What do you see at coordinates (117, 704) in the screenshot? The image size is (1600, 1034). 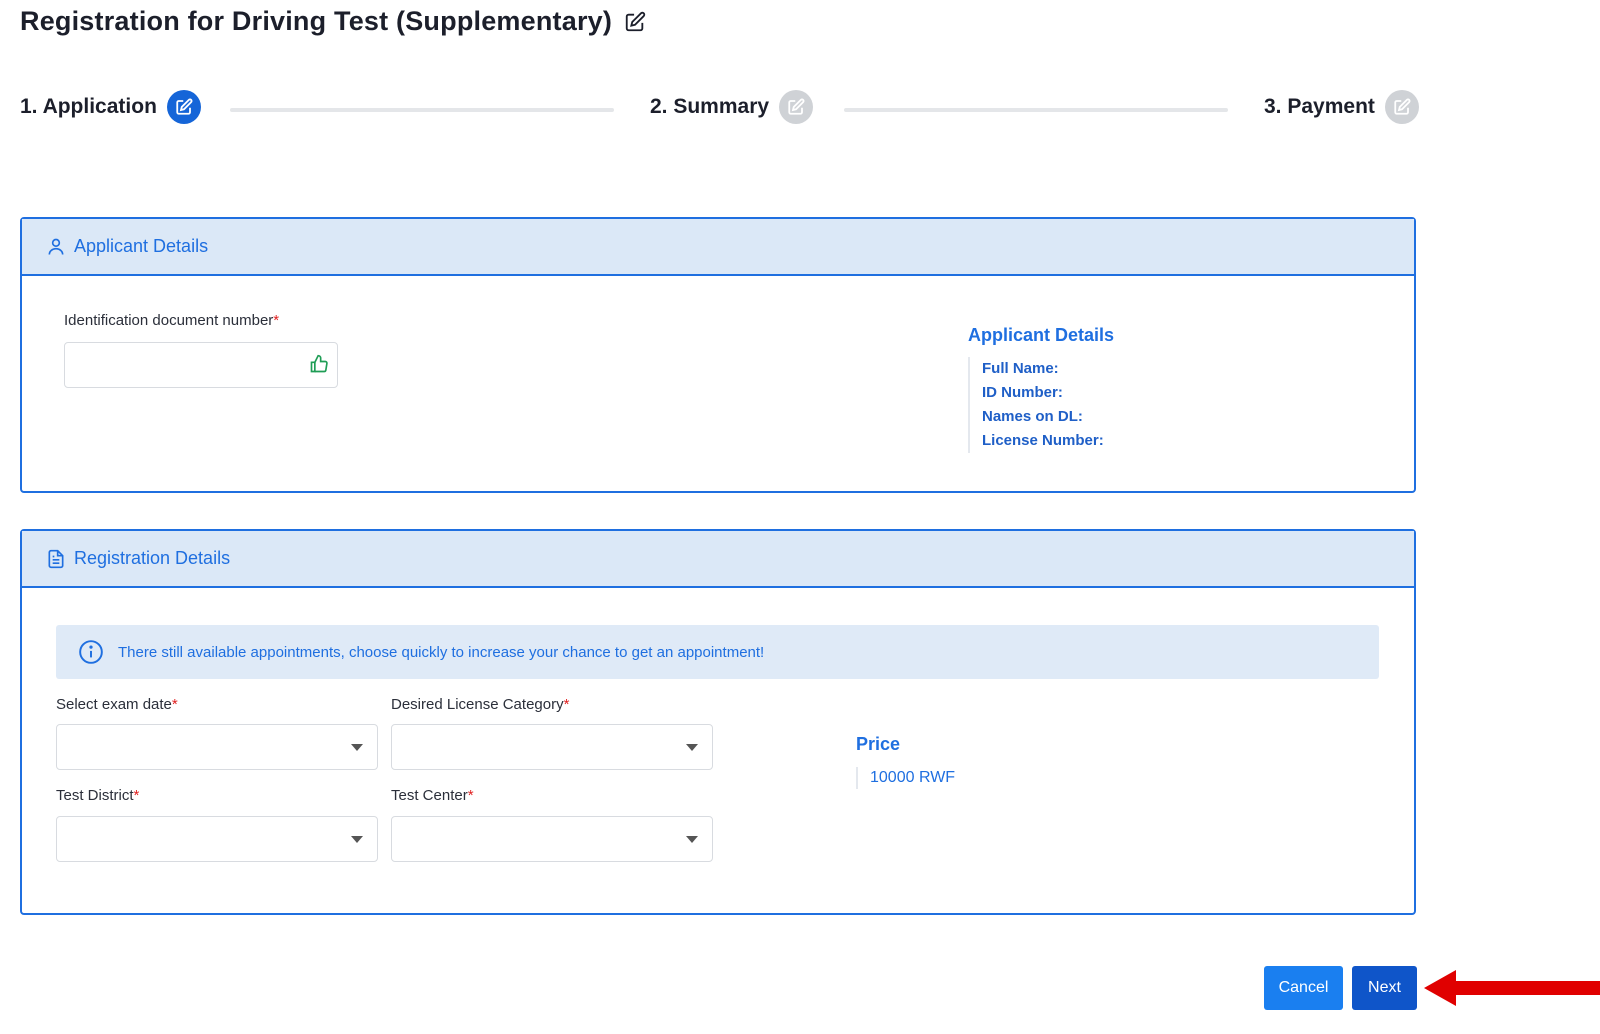 I see `exam-date-label: Select exam date*` at bounding box center [117, 704].